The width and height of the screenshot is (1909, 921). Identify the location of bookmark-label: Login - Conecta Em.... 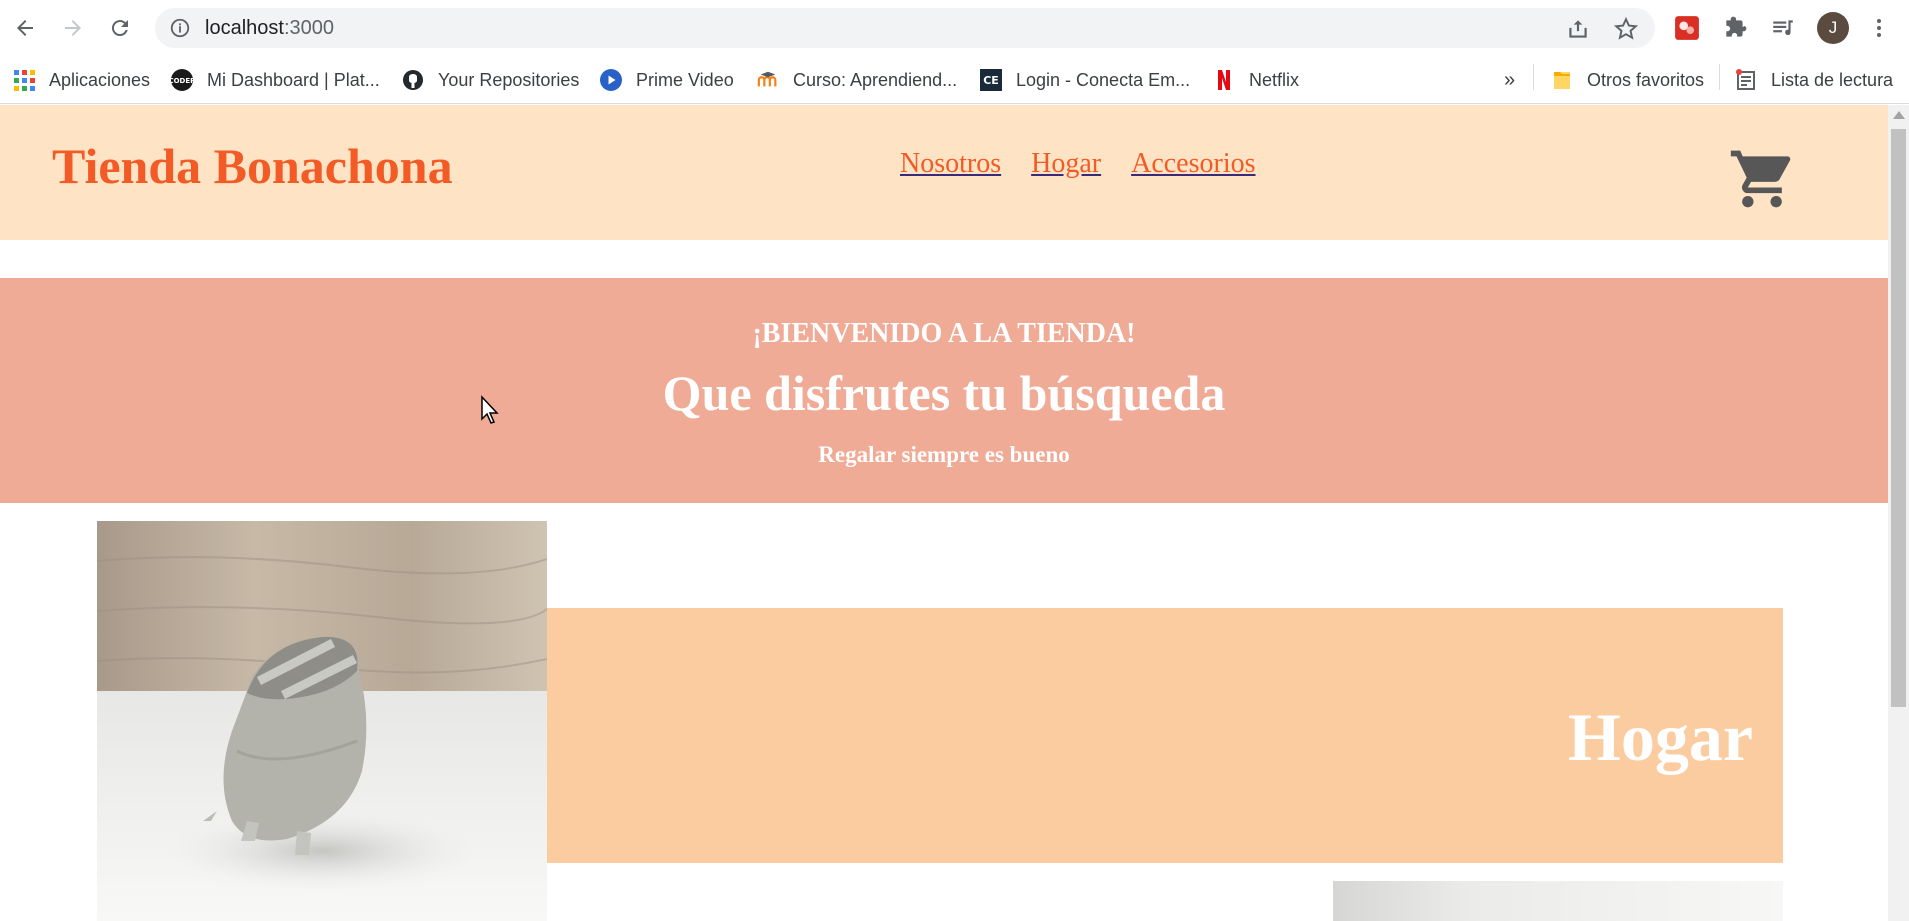
(1103, 79).